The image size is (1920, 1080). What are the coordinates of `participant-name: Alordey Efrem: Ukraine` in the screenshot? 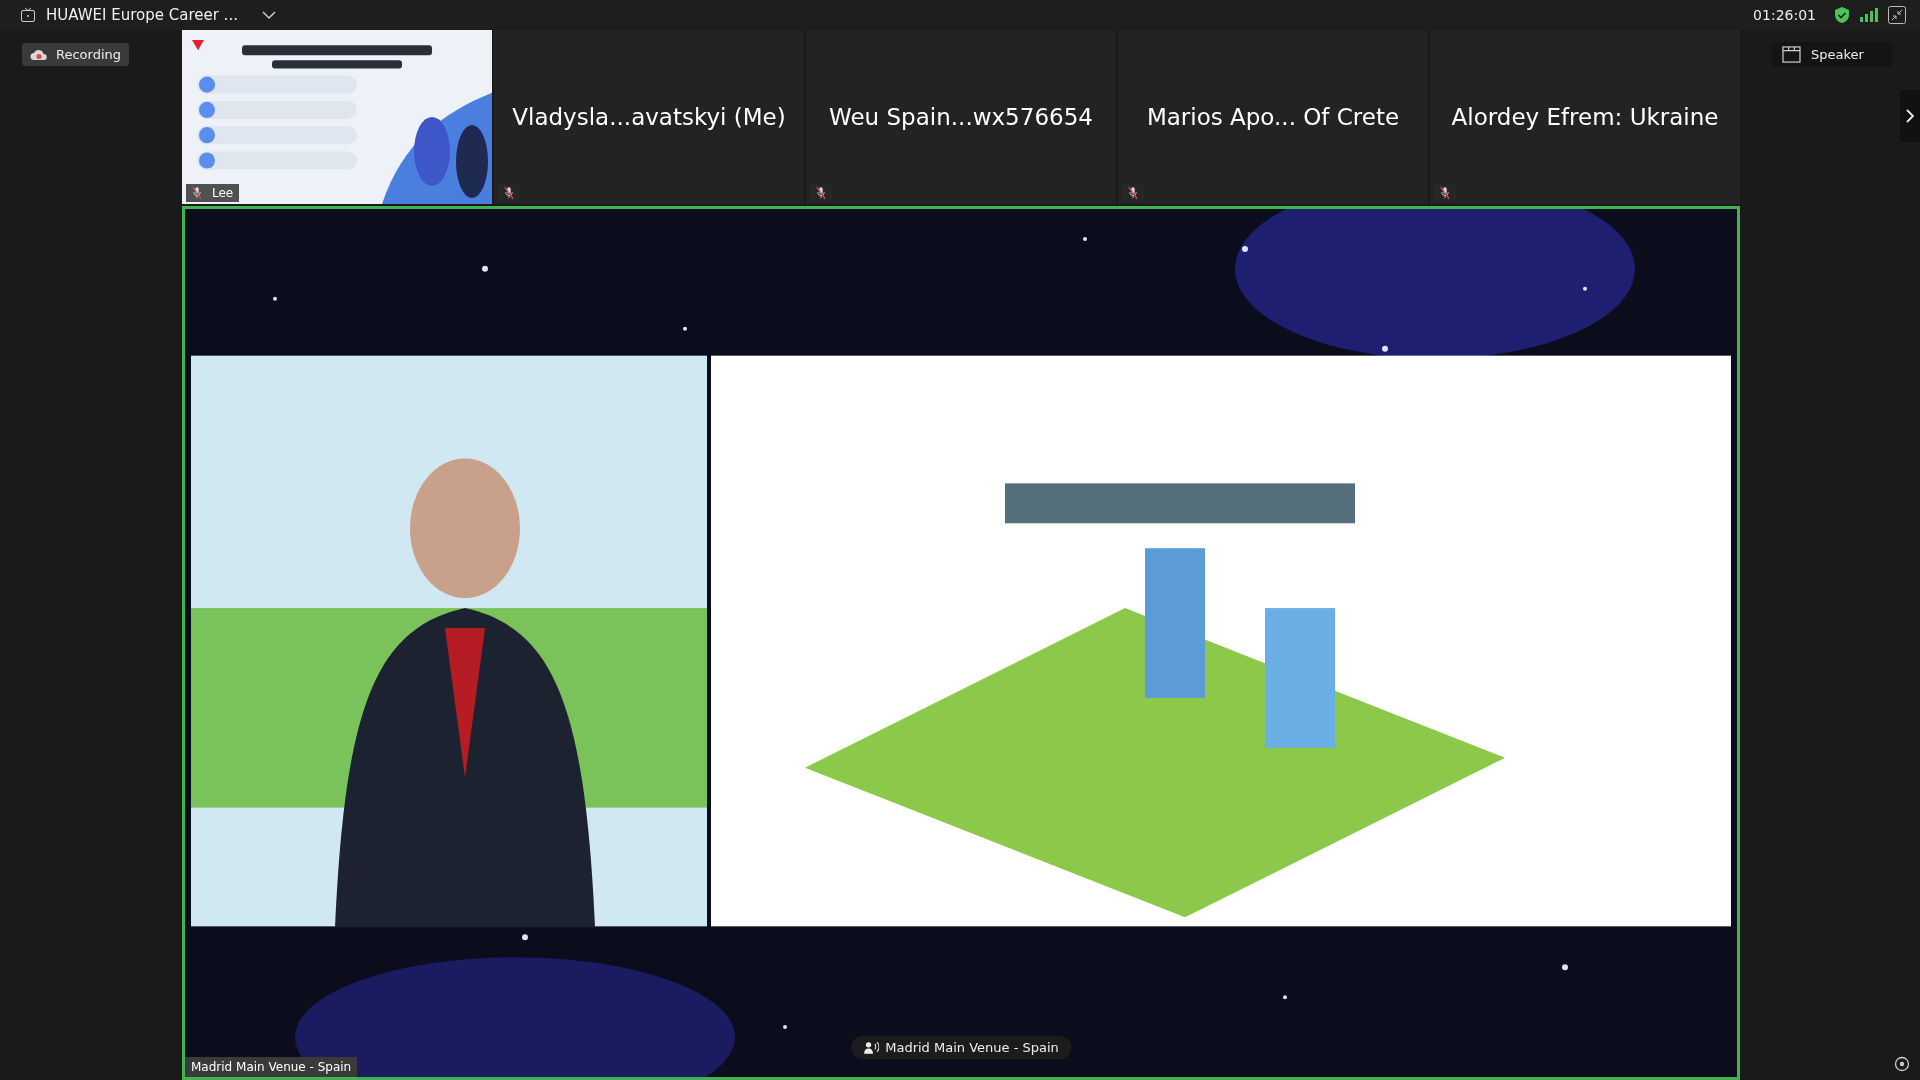 It's located at (1585, 117).